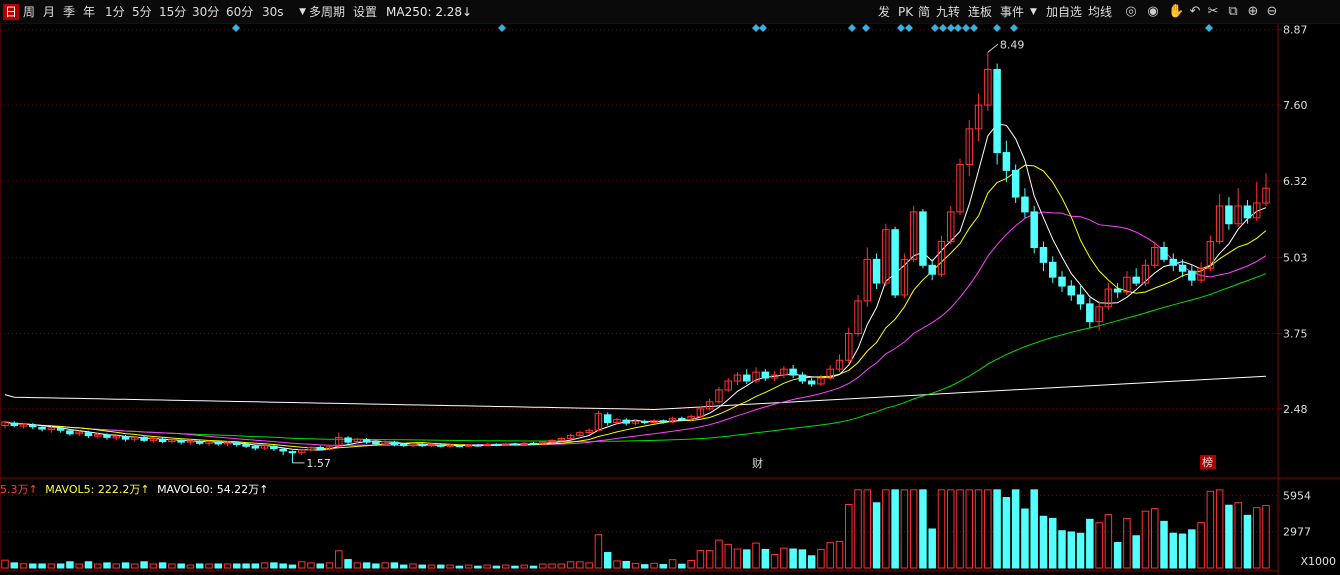 This screenshot has height=575, width=1340. Describe the element at coordinates (1195, 12) in the screenshot. I see `undo-icon: ↶` at that location.